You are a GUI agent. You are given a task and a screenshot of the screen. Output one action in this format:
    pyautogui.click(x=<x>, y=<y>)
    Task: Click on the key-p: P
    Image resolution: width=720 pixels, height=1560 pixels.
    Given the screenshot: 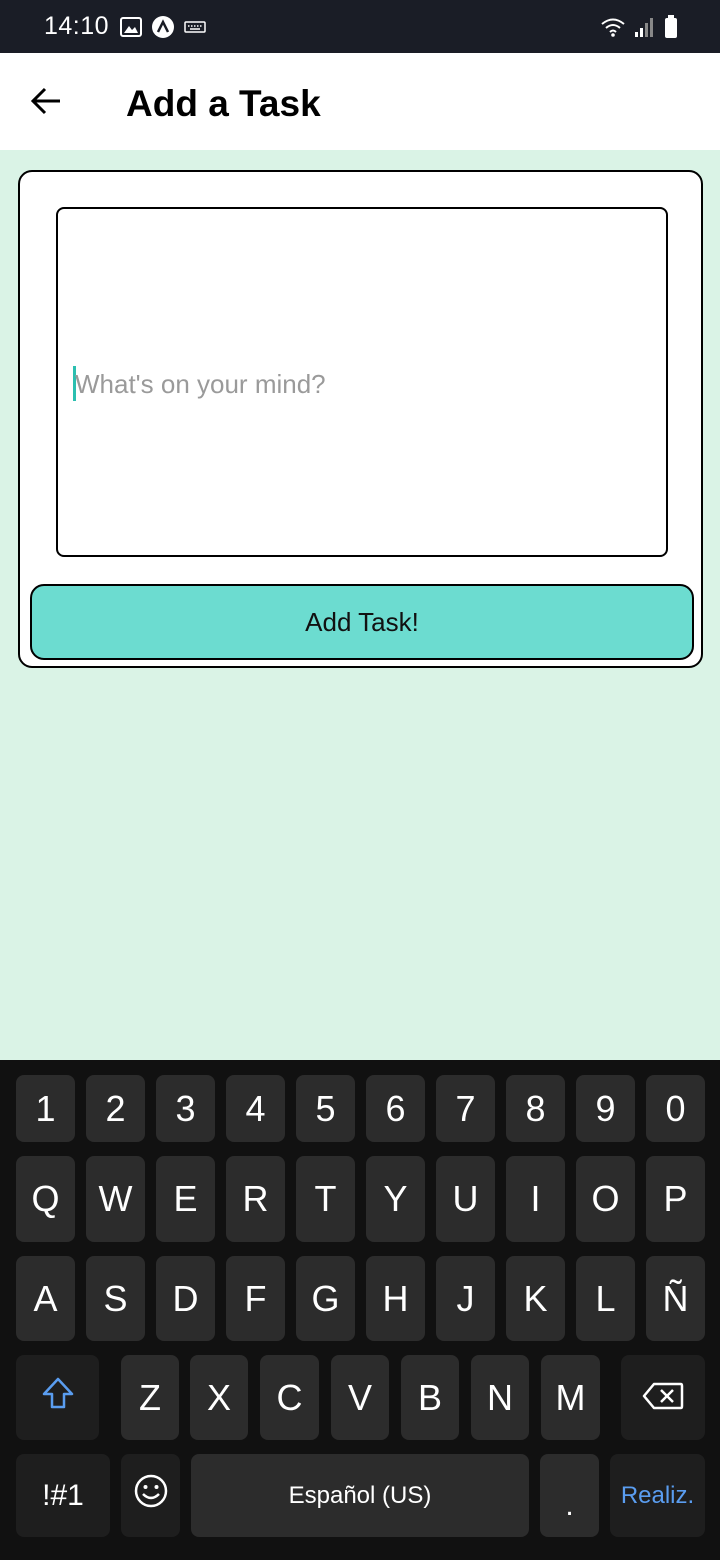 What is the action you would take?
    pyautogui.click(x=675, y=1199)
    